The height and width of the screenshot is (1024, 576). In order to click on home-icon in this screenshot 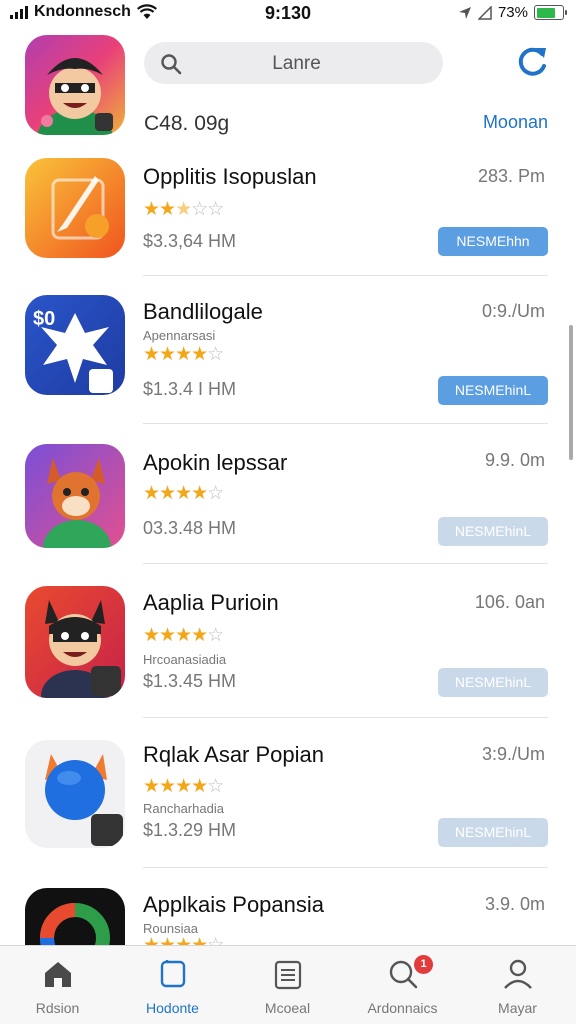, I will do `click(58, 974)`.